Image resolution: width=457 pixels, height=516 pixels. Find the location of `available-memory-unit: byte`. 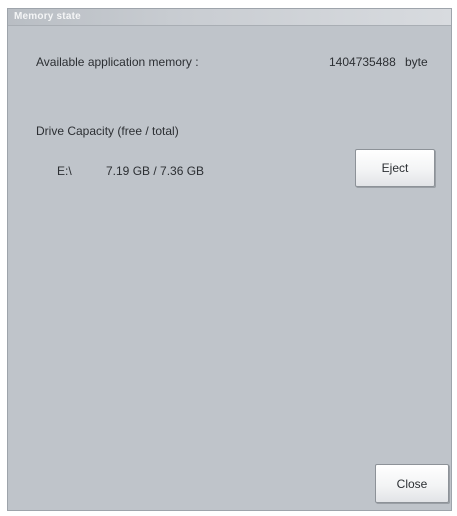

available-memory-unit: byte is located at coordinates (416, 62).